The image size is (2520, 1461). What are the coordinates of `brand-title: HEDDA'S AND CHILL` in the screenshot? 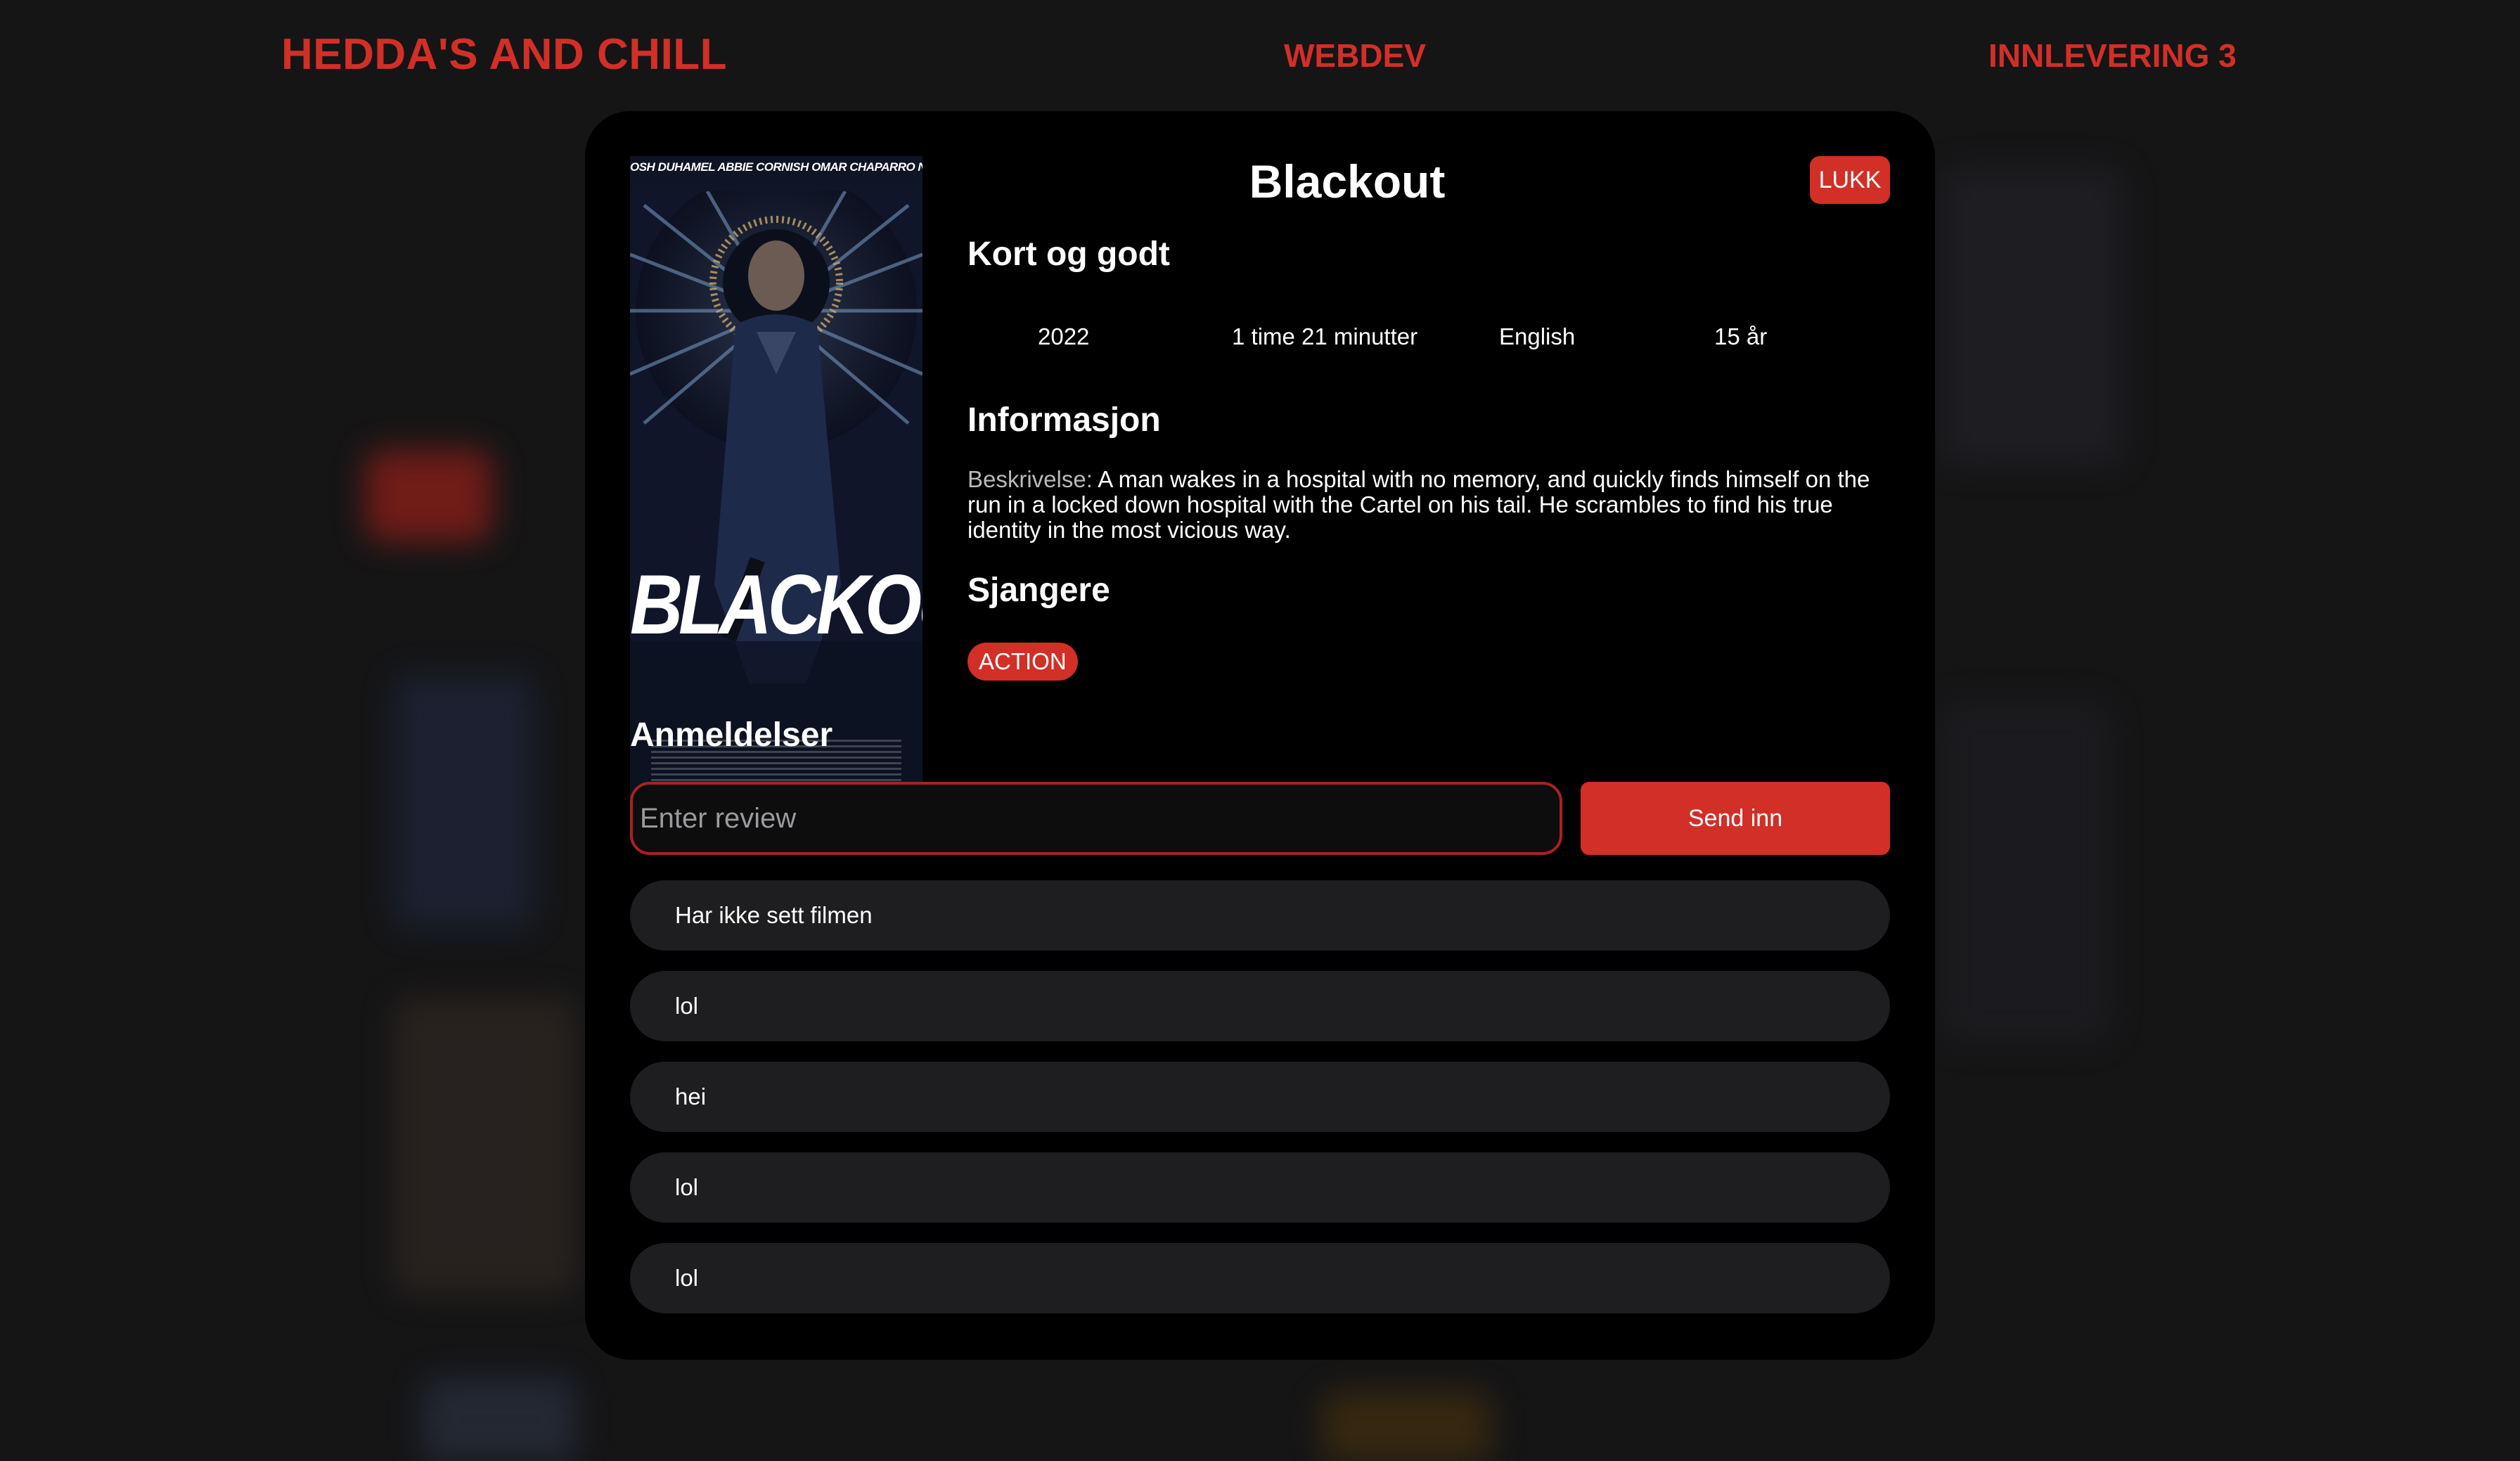 It's located at (504, 54).